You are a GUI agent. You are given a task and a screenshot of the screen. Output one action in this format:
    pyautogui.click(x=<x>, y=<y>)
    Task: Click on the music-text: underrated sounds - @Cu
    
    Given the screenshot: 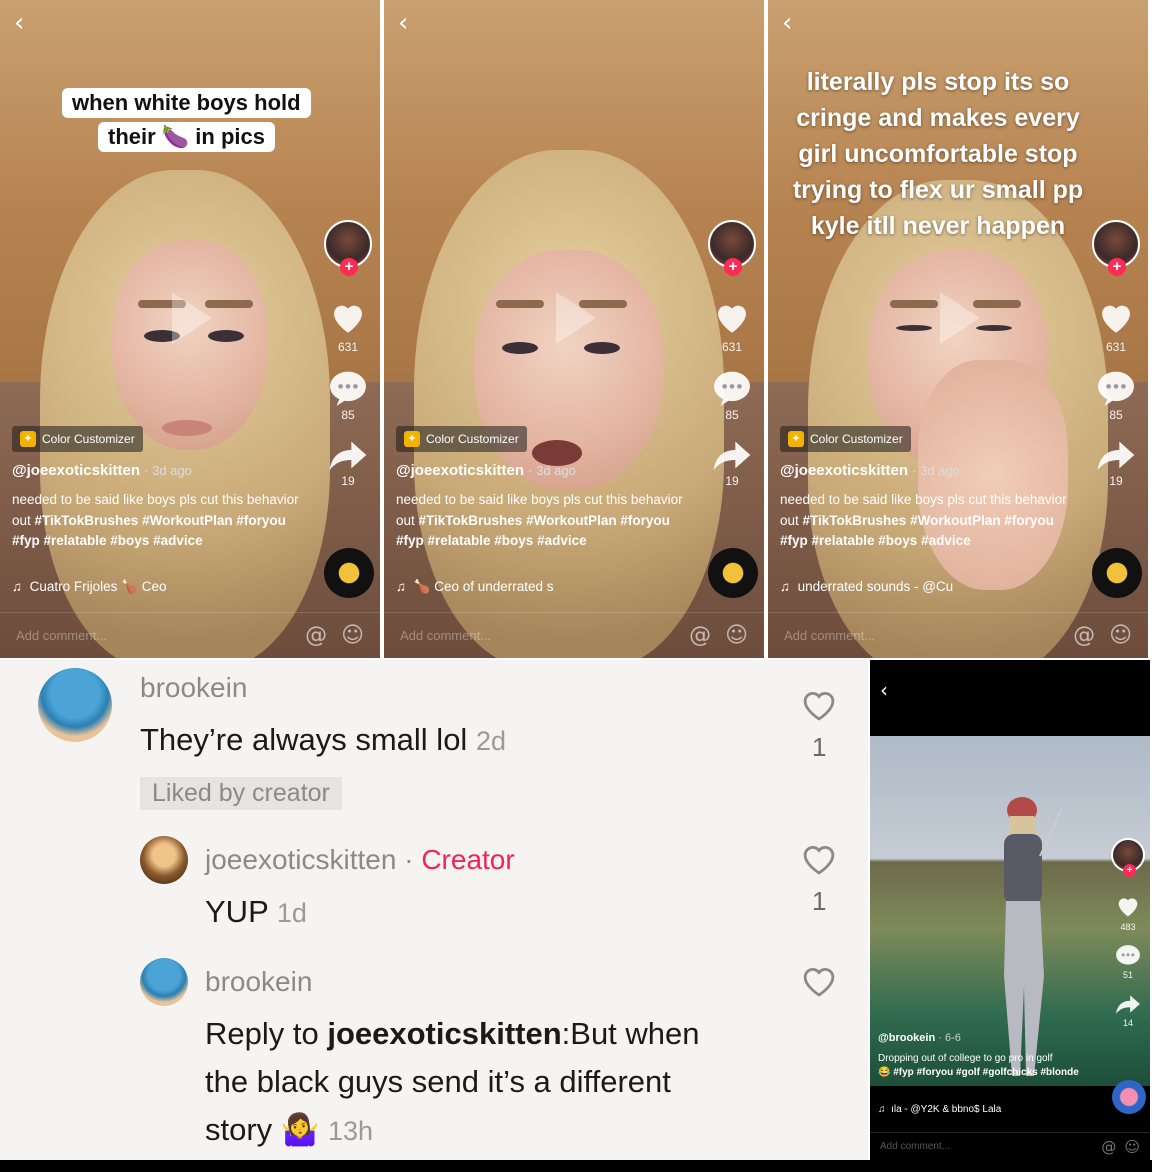 What is the action you would take?
    pyautogui.click(x=876, y=586)
    